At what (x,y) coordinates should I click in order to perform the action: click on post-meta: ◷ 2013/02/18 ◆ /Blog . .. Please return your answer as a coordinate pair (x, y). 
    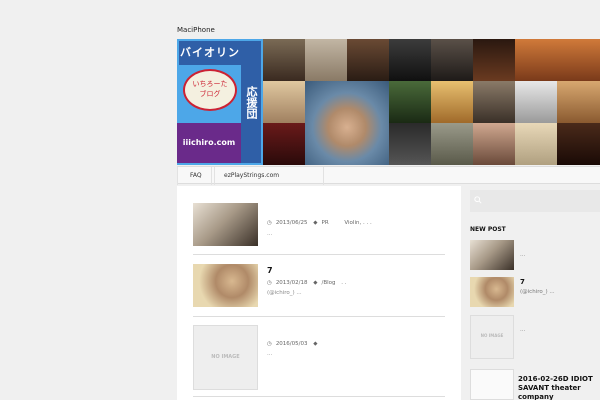
    Looking at the image, I should click on (309, 283).